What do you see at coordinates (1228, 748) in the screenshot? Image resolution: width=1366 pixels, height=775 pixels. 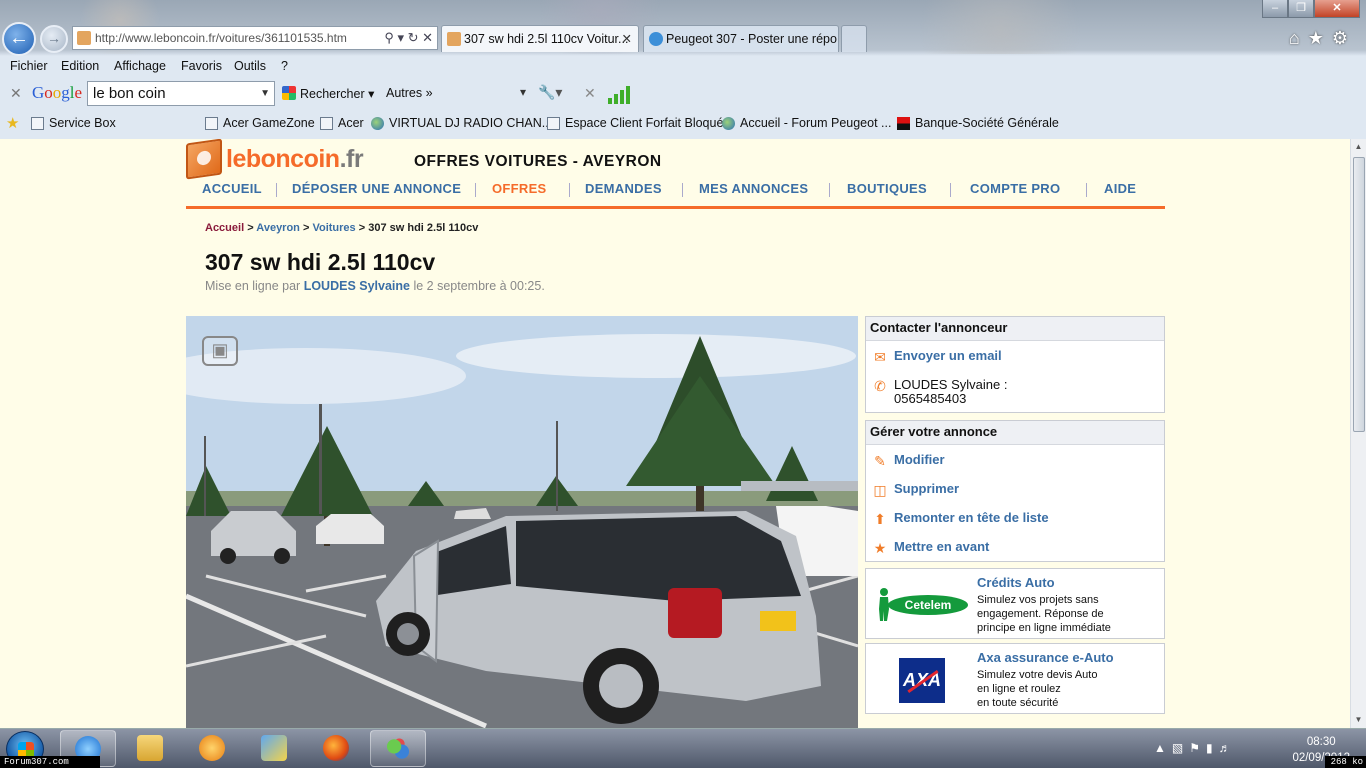 I see `volume-icon: ♬` at bounding box center [1228, 748].